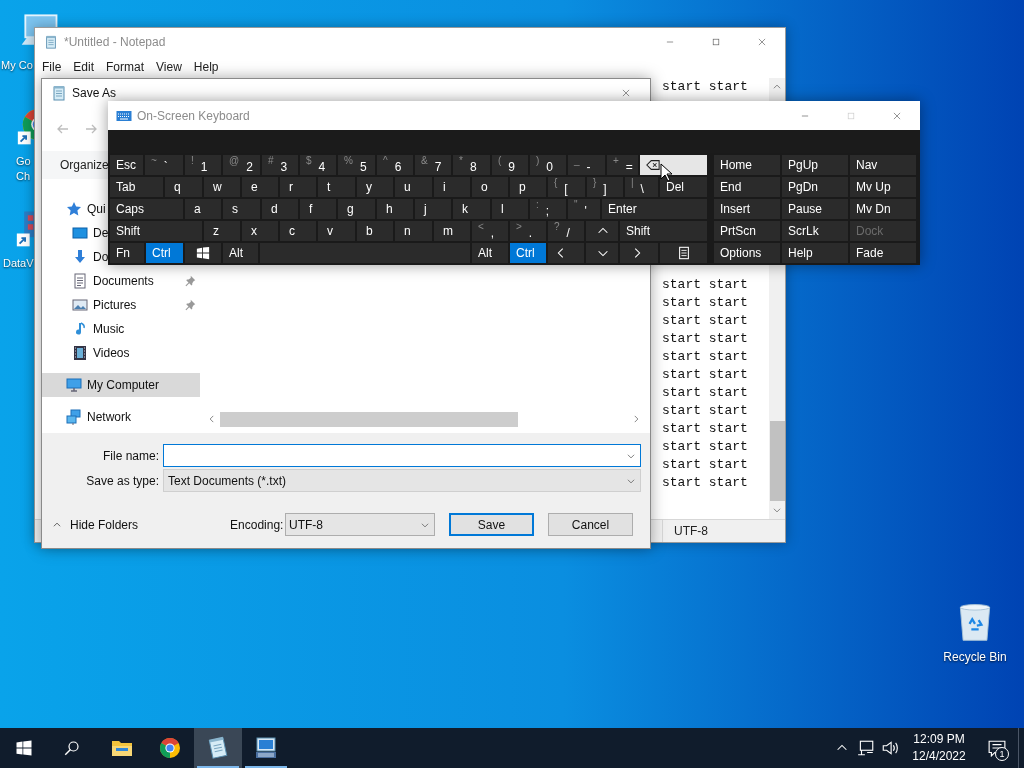  I want to click on notification-count: 1, so click(1002, 754).